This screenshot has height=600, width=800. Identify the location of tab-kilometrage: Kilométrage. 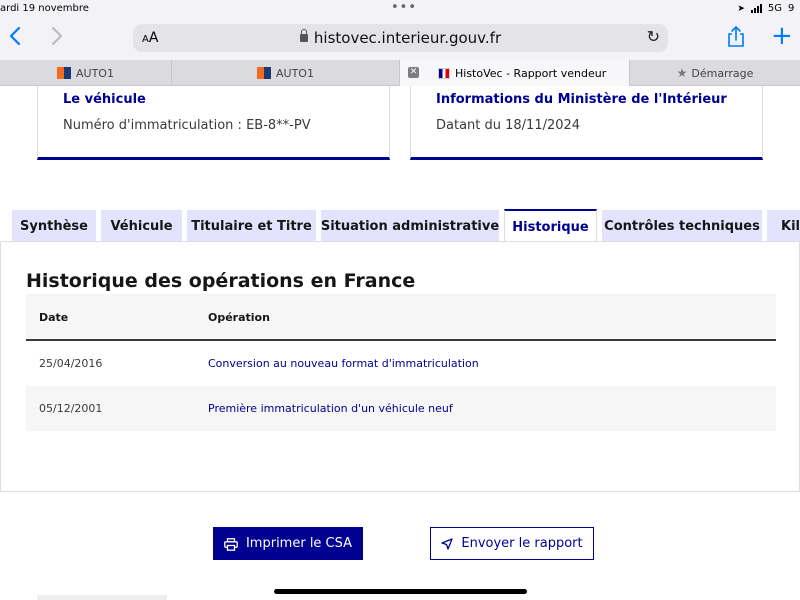
(783, 226).